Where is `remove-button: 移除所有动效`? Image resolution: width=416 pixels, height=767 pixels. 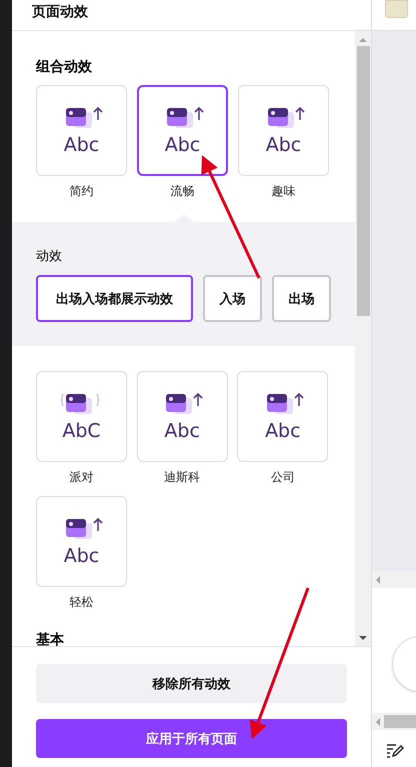
remove-button: 移除所有动效 is located at coordinates (191, 683).